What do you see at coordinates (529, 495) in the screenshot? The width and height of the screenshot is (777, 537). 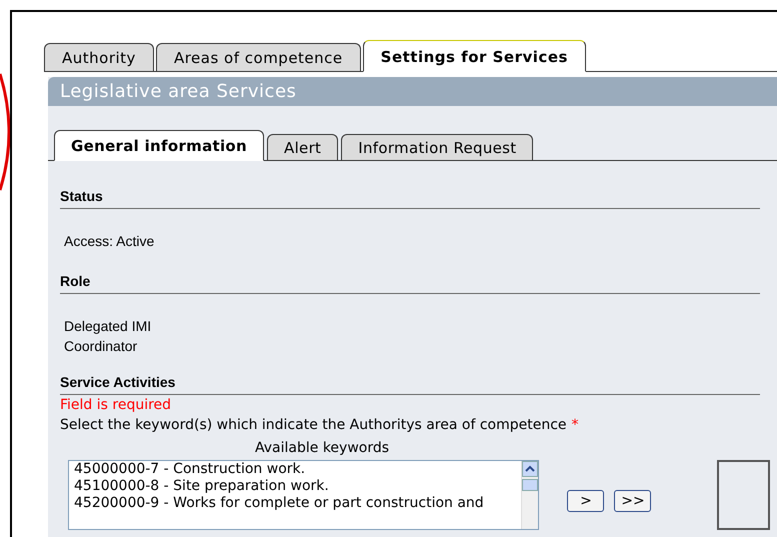 I see `scrollbar` at bounding box center [529, 495].